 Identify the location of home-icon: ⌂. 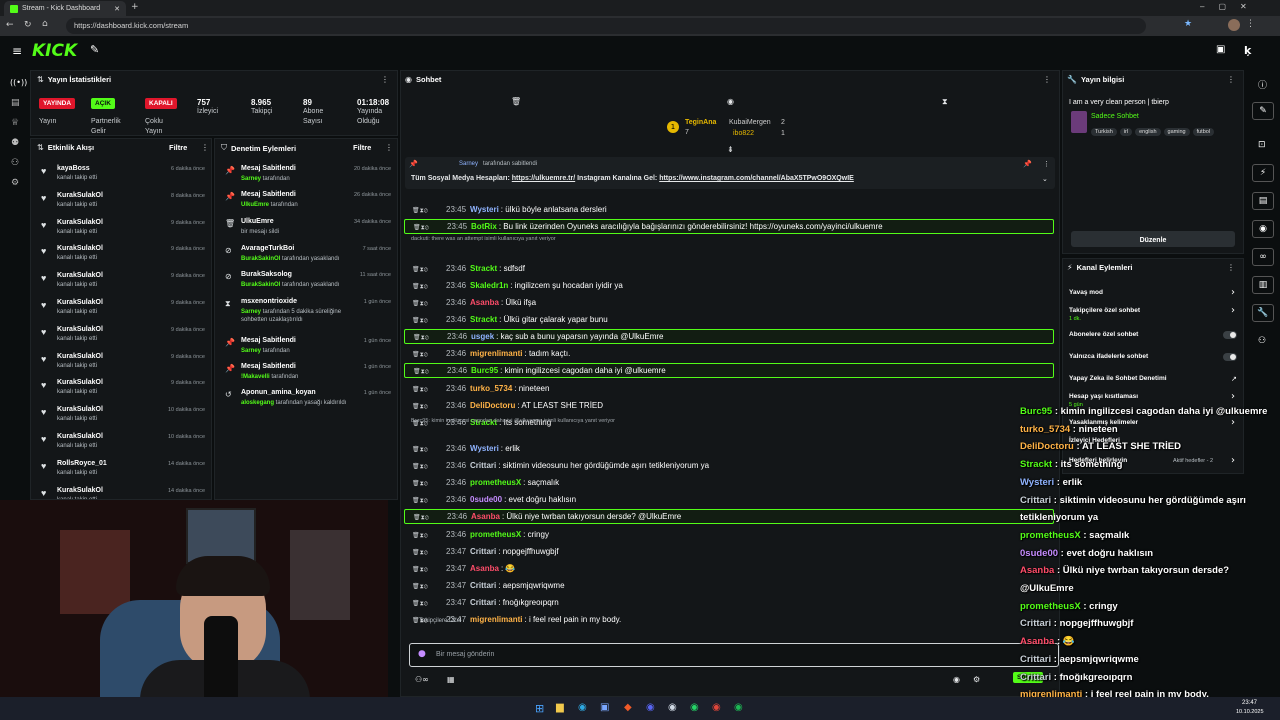
(45, 24).